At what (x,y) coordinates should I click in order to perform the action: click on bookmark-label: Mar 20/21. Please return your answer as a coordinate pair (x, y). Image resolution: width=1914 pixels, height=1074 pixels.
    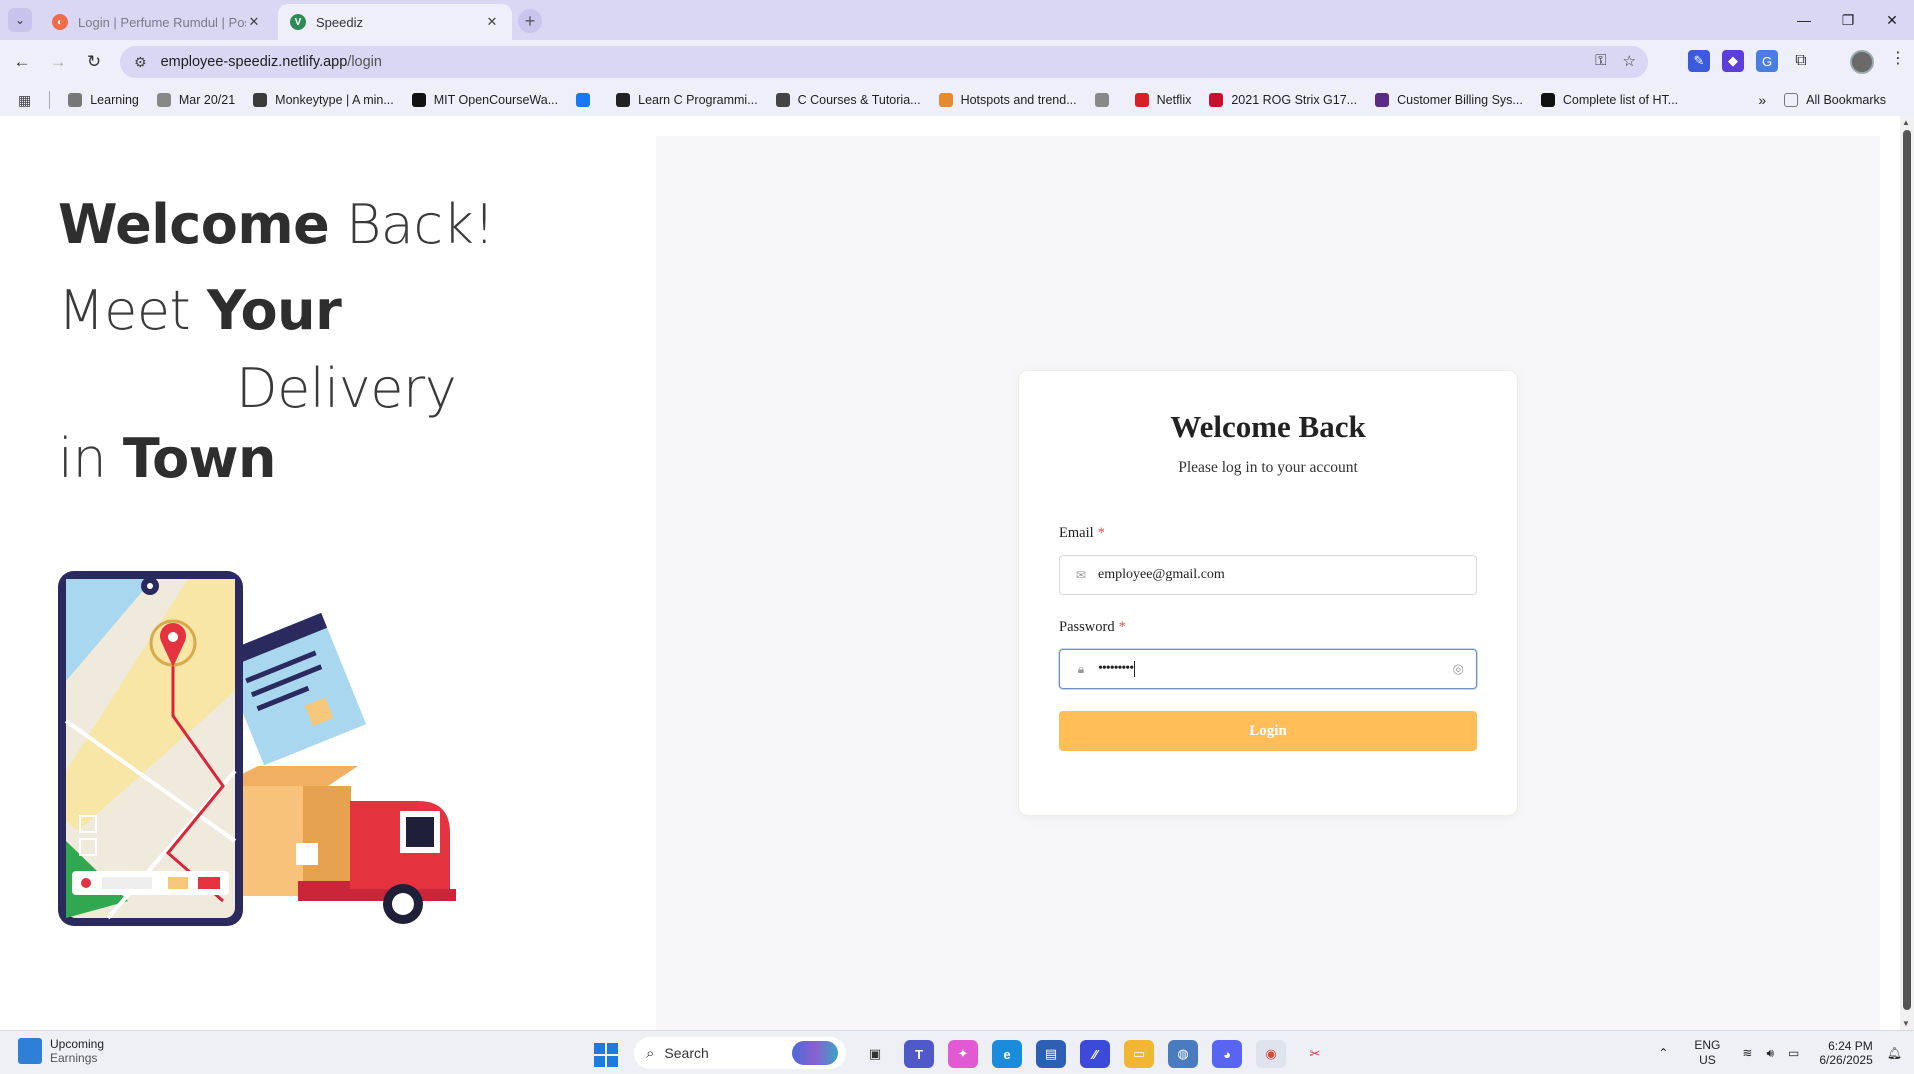
    Looking at the image, I should click on (207, 100).